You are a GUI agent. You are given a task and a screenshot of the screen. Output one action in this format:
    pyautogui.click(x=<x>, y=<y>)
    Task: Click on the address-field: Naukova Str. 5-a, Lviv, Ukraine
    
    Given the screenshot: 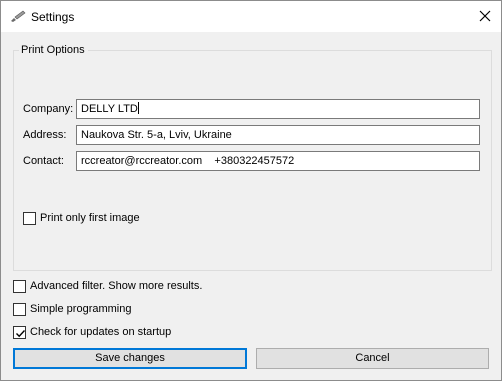 What is the action you would take?
    pyautogui.click(x=278, y=135)
    